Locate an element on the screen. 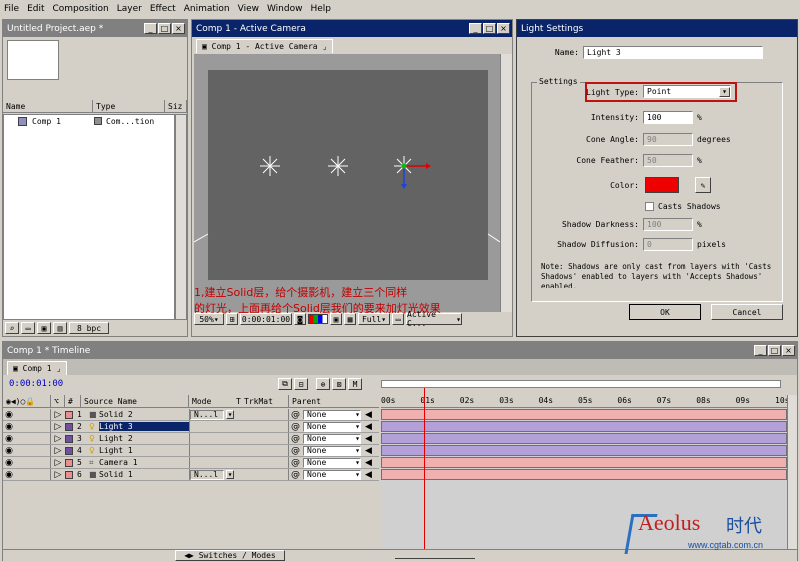  cancel-button: Cancel is located at coordinates (747, 312).